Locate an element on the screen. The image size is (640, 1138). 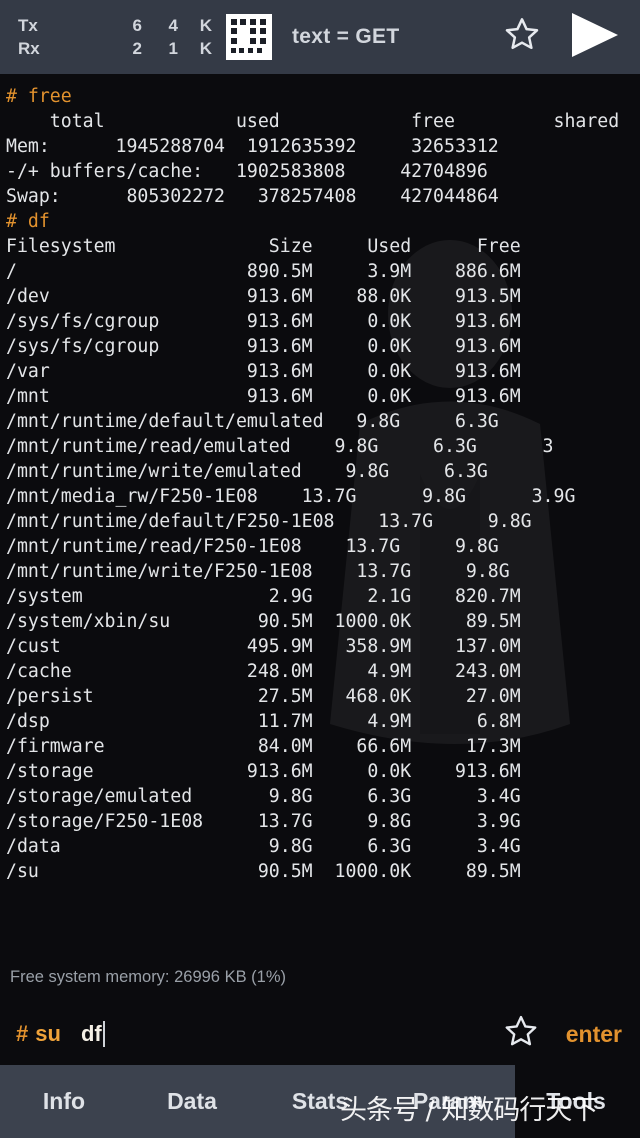
command-input-value: df is located at coordinates (91, 1034).